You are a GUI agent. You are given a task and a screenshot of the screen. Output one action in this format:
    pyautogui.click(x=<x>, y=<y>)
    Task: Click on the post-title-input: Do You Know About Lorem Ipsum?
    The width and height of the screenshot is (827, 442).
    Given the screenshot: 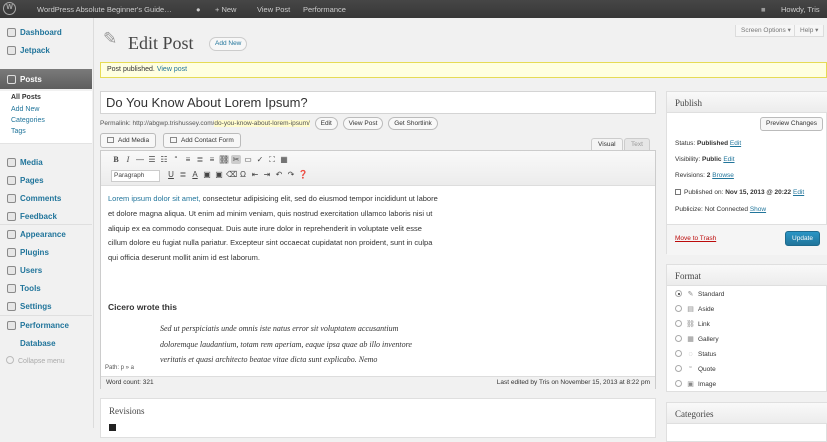 What is the action you would take?
    pyautogui.click(x=378, y=102)
    